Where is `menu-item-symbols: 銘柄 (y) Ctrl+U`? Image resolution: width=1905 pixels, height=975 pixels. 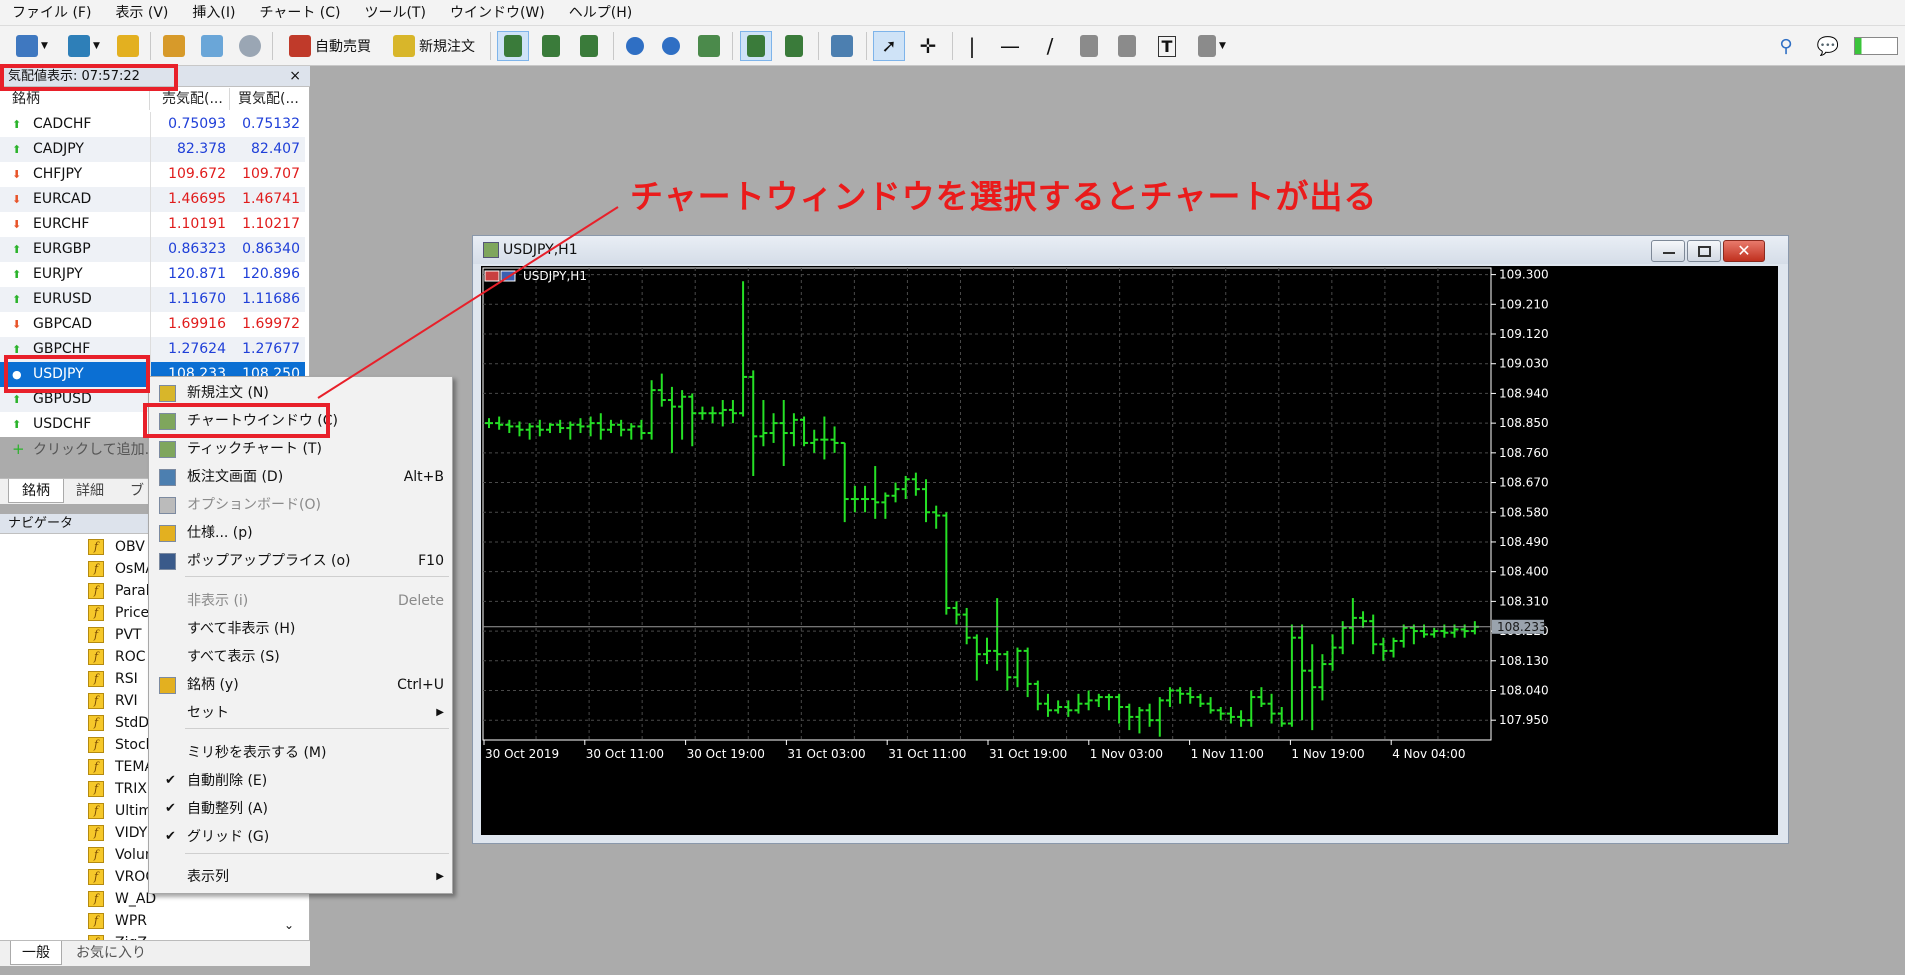
menu-item-symbols: 銘柄 (y) Ctrl+U is located at coordinates (300, 685).